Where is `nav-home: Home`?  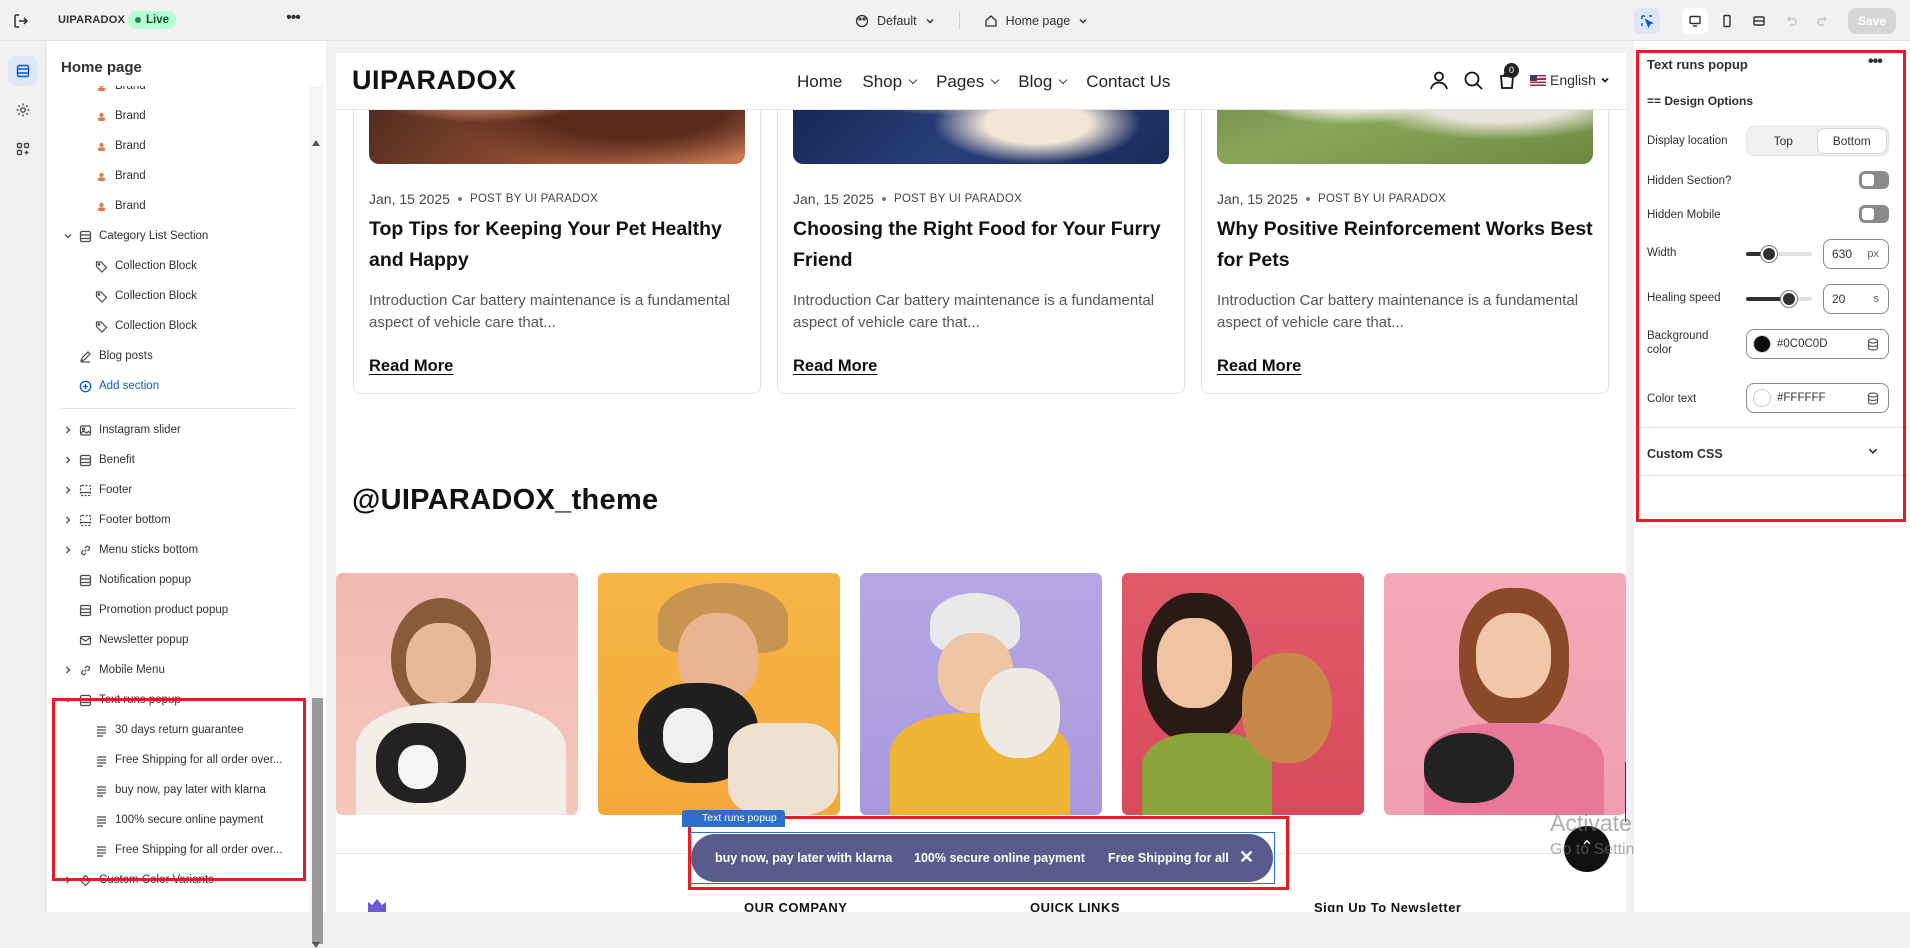 nav-home: Home is located at coordinates (819, 82).